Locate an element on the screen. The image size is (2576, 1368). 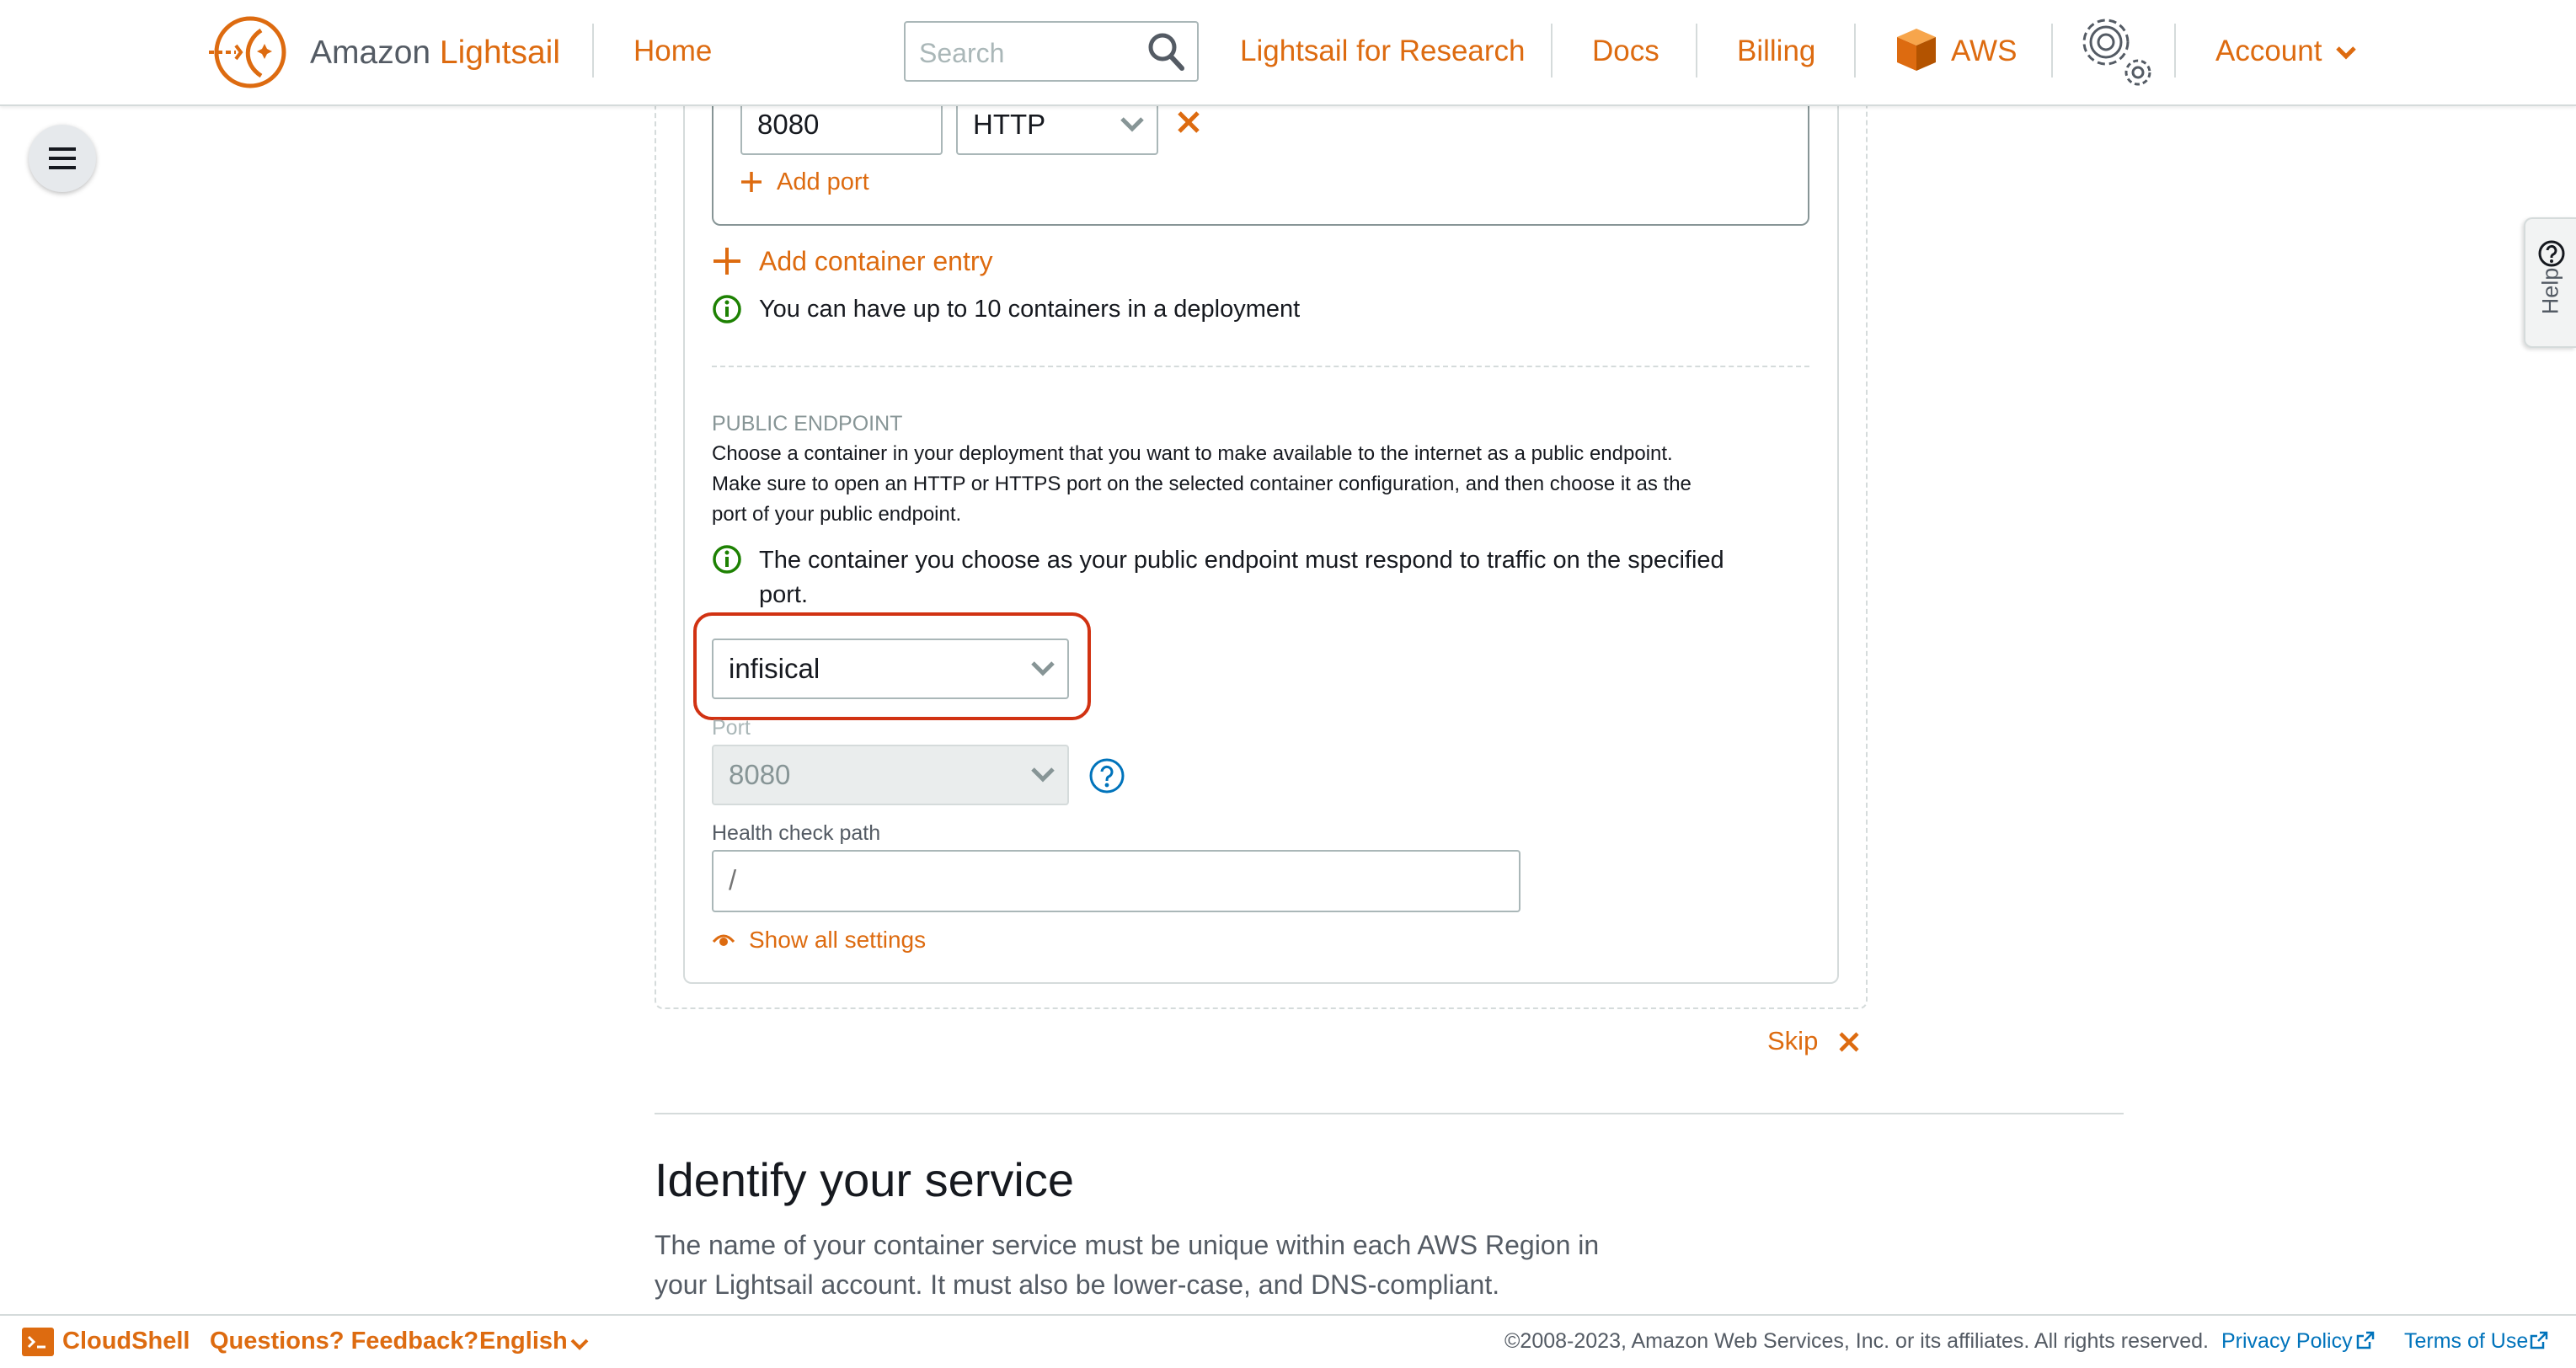
port-select-value: 8080 is located at coordinates (760, 774).